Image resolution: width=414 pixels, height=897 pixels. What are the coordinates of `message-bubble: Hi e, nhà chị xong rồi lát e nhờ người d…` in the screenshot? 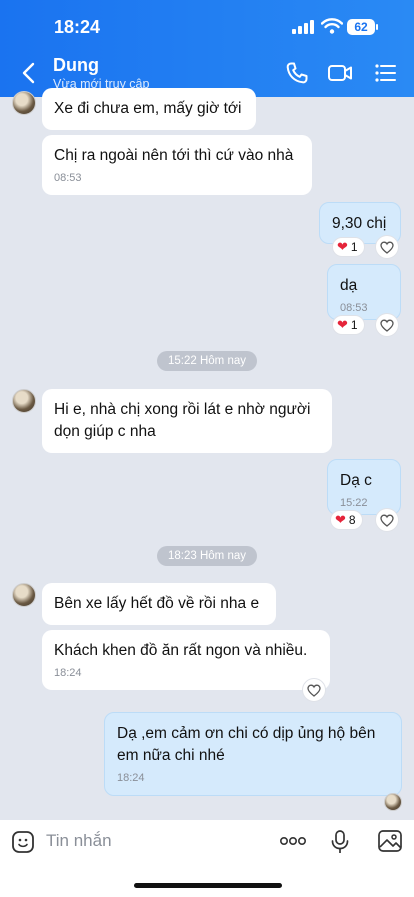 It's located at (187, 421).